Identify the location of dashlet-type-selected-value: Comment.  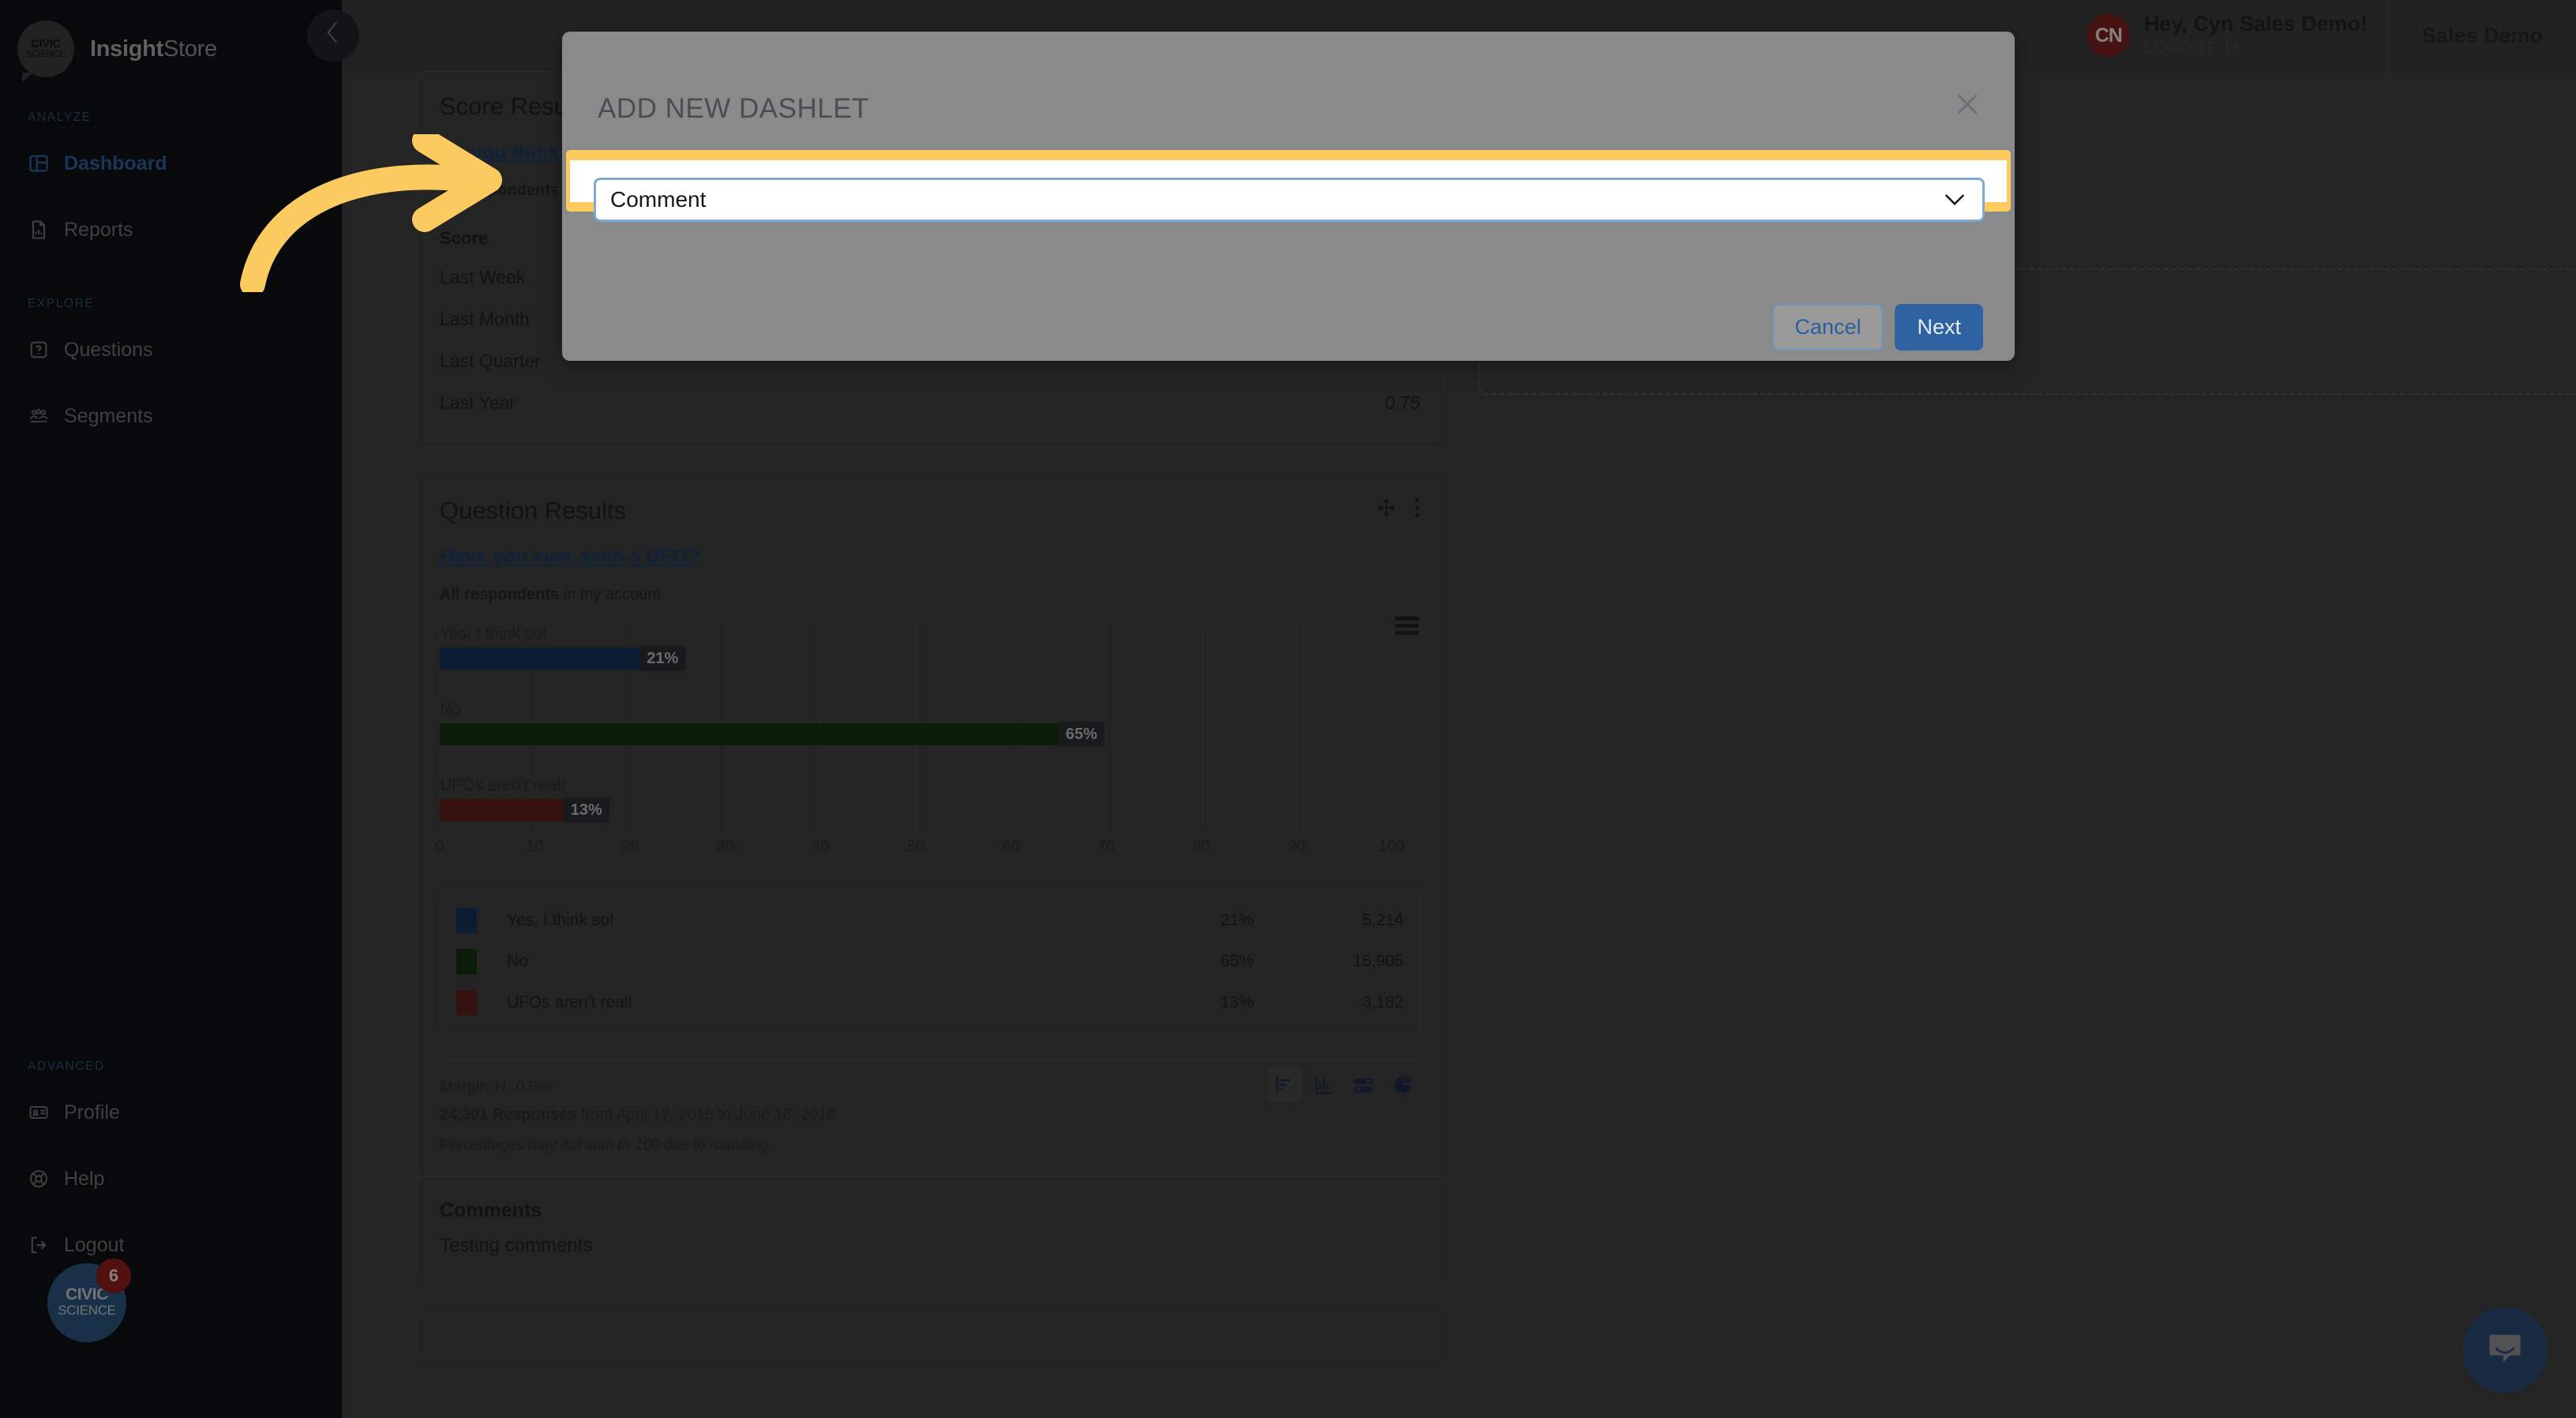
(658, 199).